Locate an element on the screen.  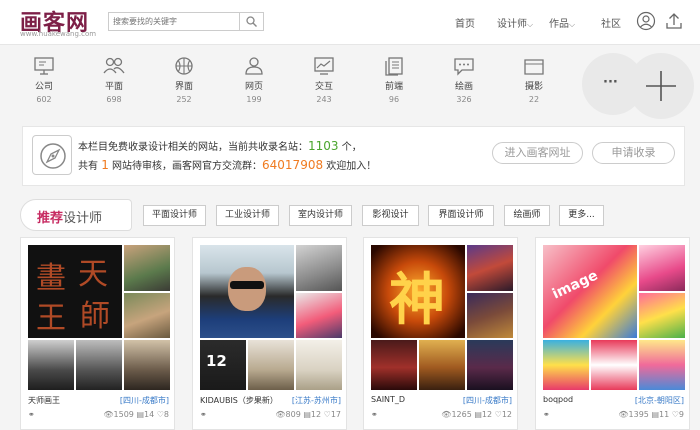
top-header: 画客网 www.huakewang.com 首页 设计师⌵ 作品⌵ 社区 is located at coordinates (350, 22).